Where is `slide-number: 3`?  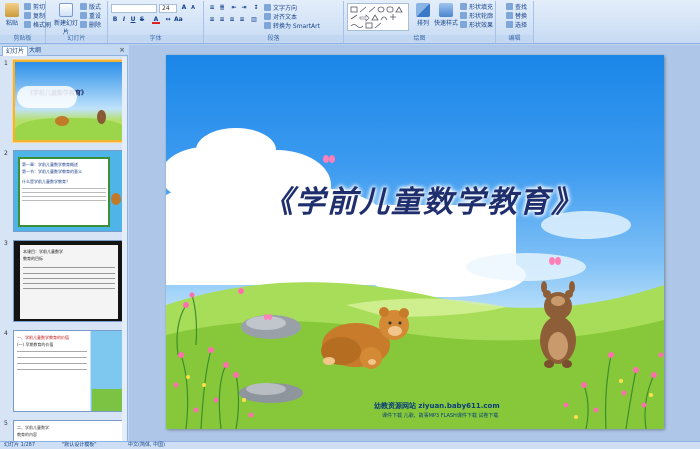
slide-number: 3 is located at coordinates (6, 243).